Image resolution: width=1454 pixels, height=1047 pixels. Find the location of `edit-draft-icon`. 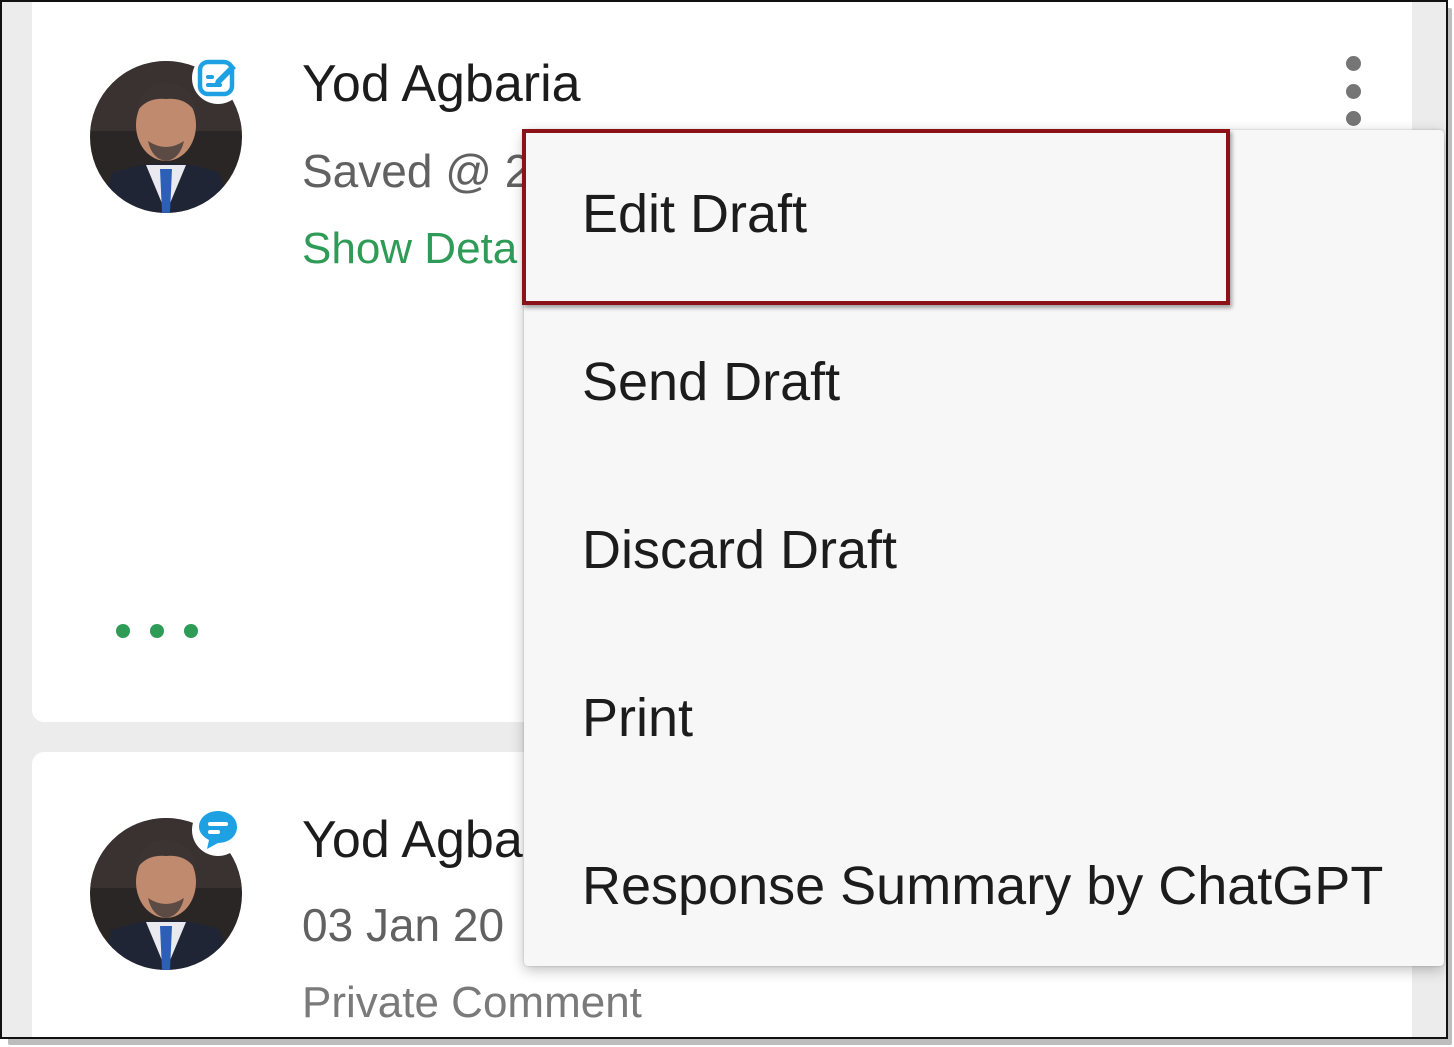

edit-draft-icon is located at coordinates (218, 78).